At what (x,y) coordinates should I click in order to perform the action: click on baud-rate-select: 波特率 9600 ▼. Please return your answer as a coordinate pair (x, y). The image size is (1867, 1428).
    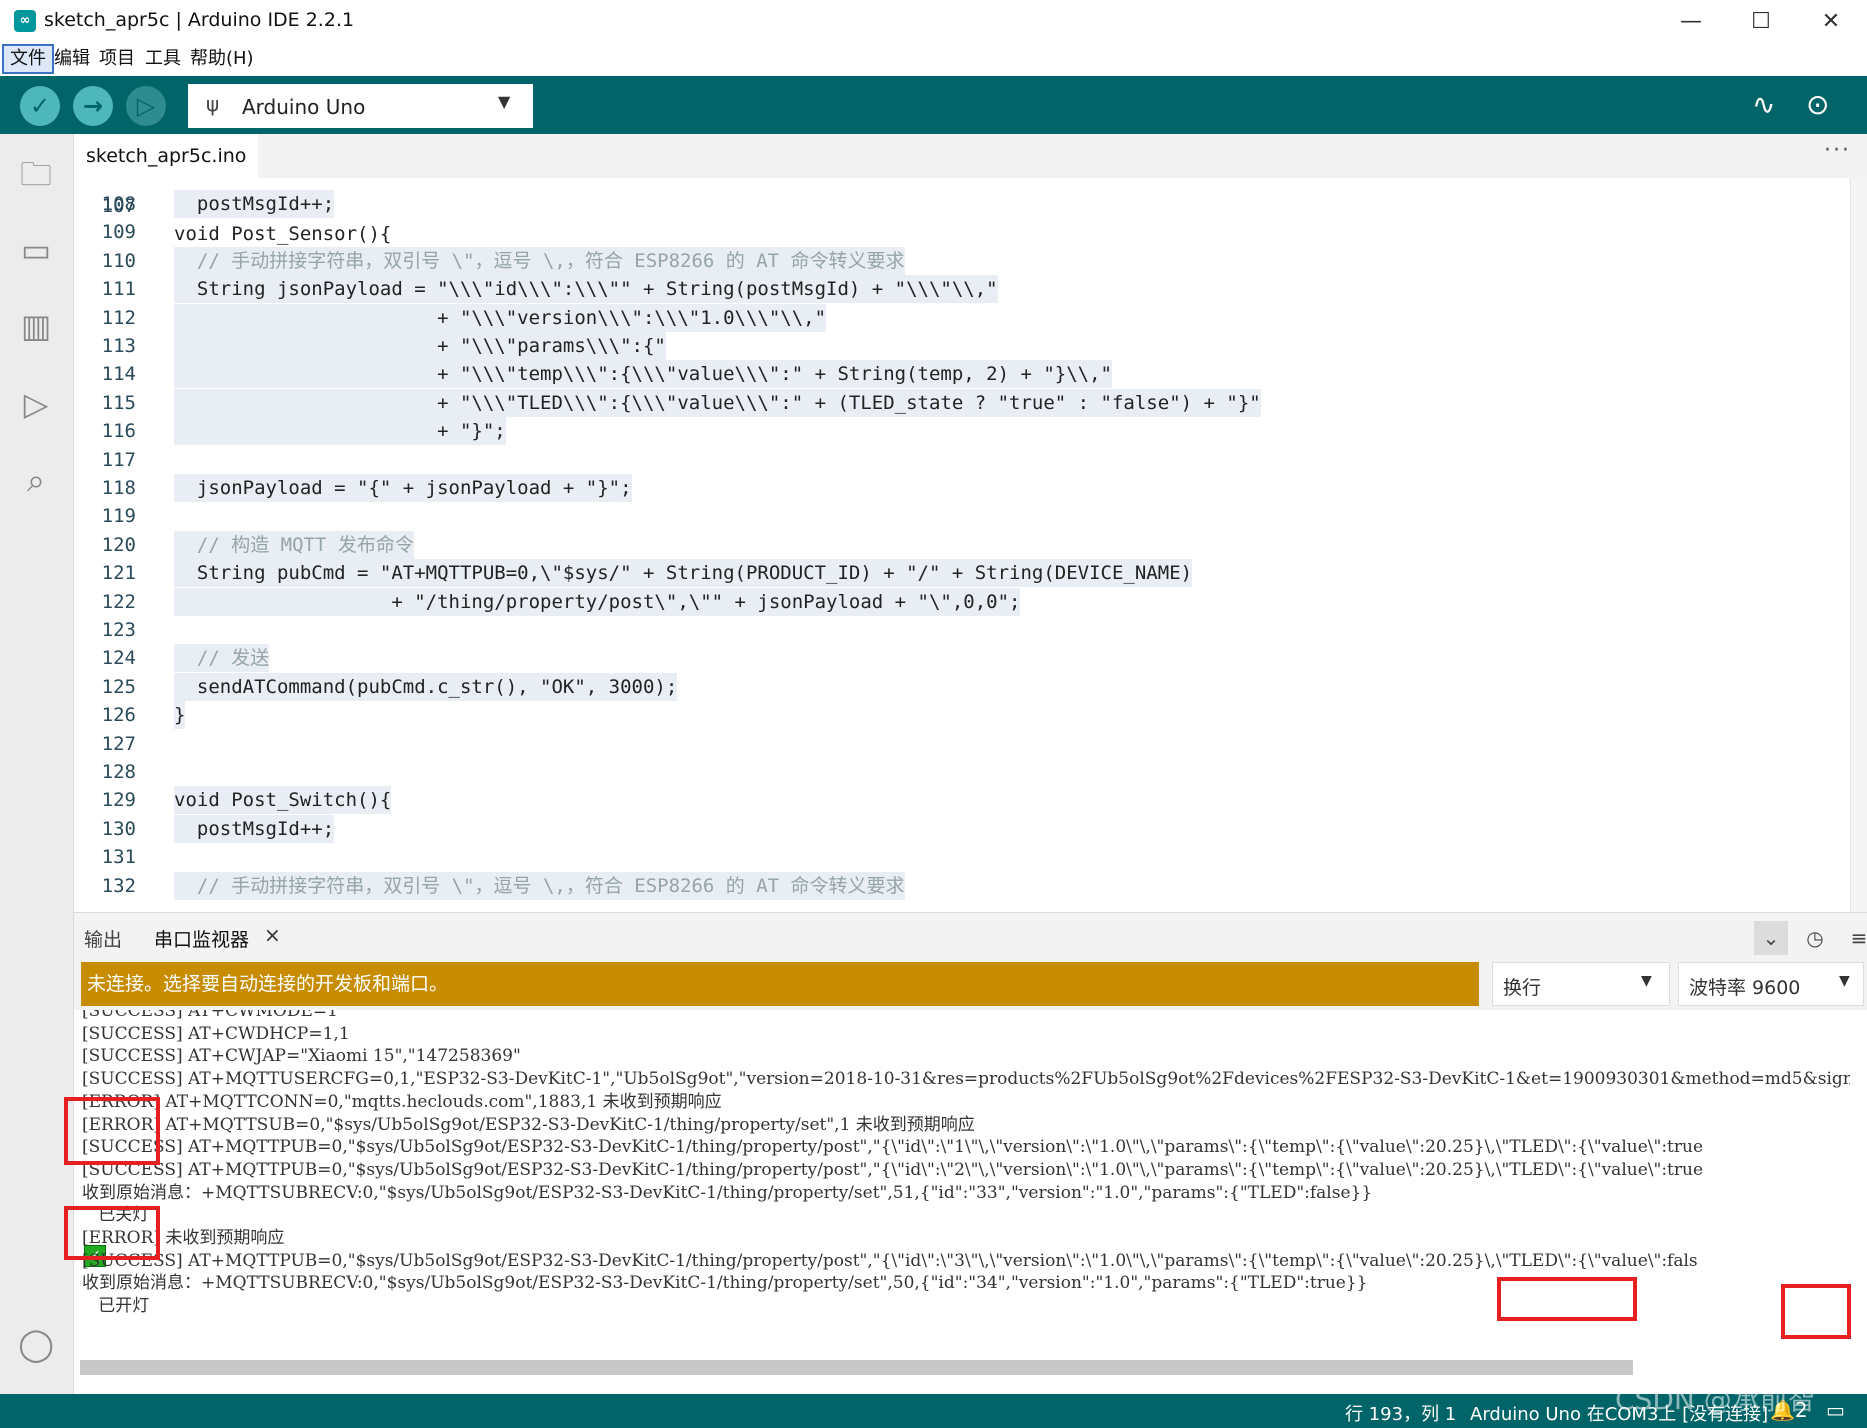
    Looking at the image, I should click on (1771, 984).